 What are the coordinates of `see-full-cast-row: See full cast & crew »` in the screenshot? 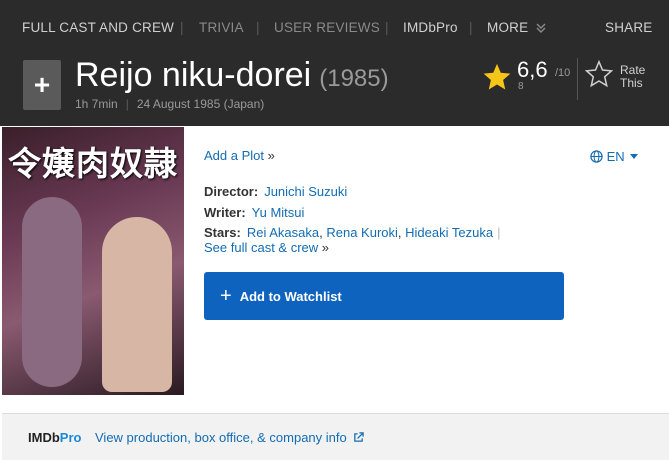 It's located at (266, 247).